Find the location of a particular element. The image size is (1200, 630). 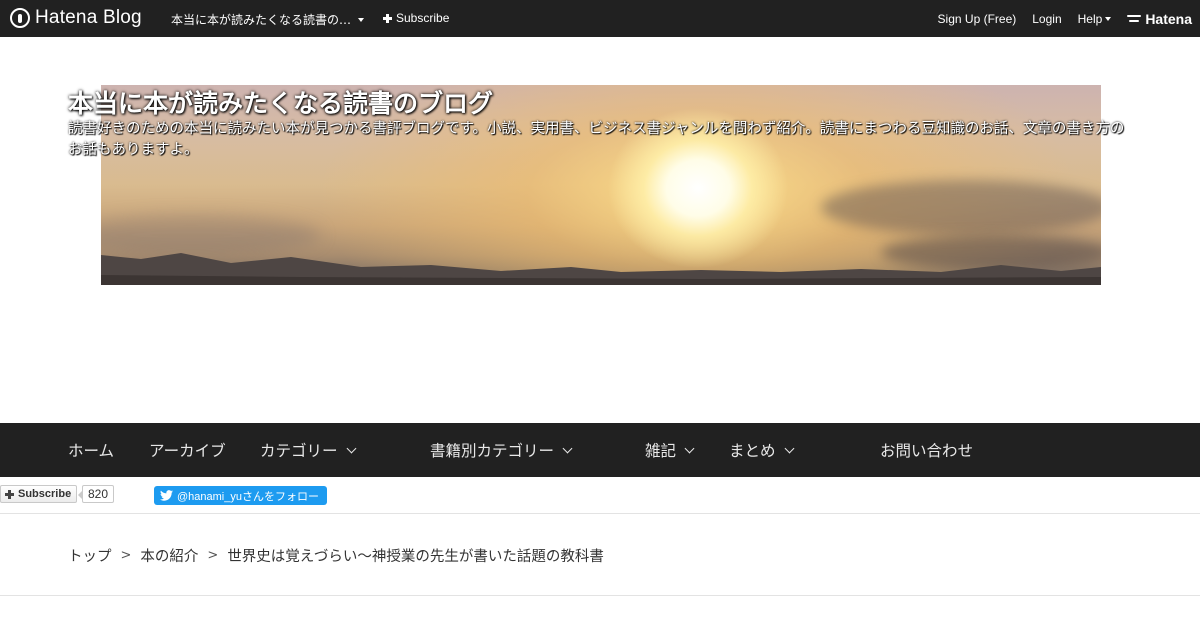

topbar-right-menu: Sign Up (Free) Login Help Hatena is located at coordinates (1061, 18).